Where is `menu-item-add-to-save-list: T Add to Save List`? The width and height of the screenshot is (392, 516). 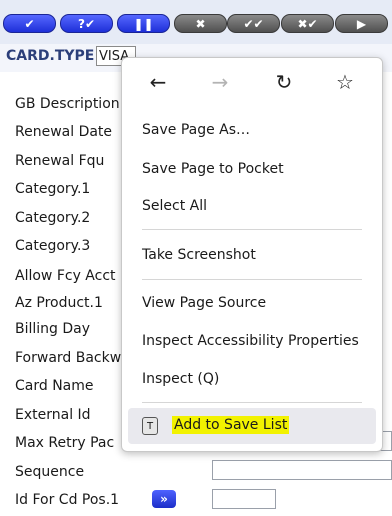 menu-item-add-to-save-list: T Add to Save List is located at coordinates (252, 426).